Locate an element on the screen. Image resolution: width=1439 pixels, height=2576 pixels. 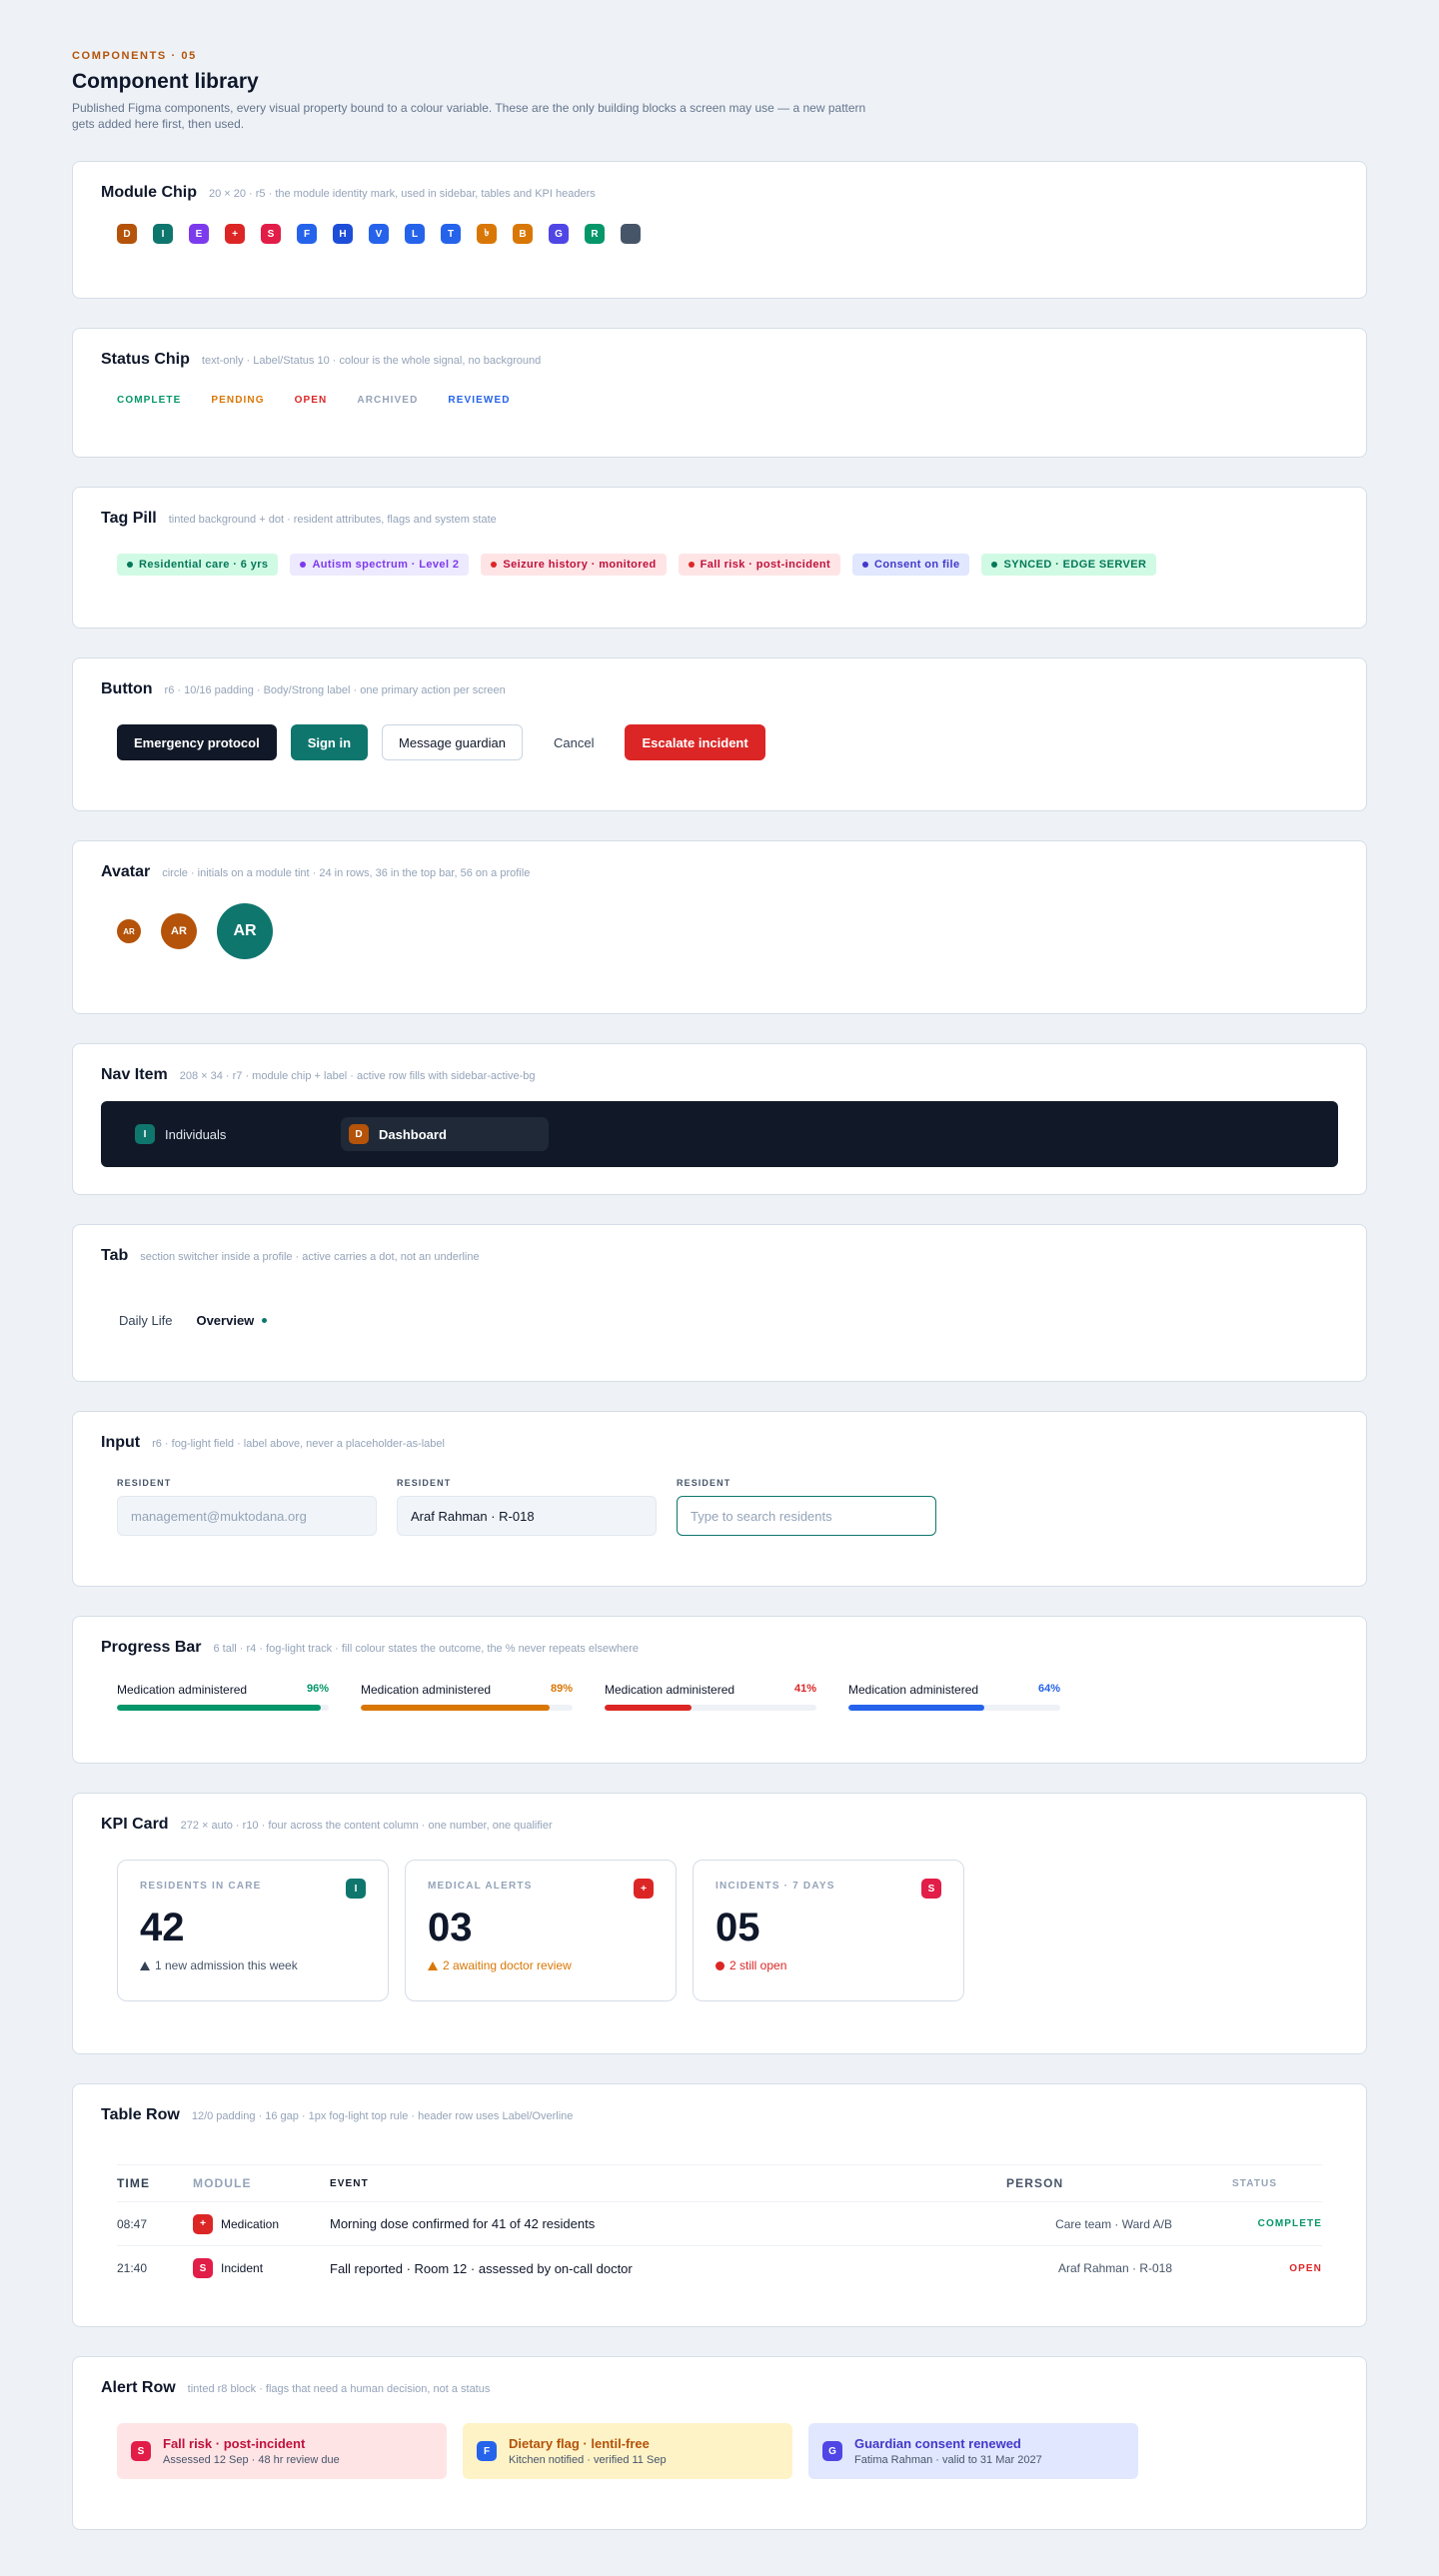
kpi-value: 05 is located at coordinates (738, 1927).